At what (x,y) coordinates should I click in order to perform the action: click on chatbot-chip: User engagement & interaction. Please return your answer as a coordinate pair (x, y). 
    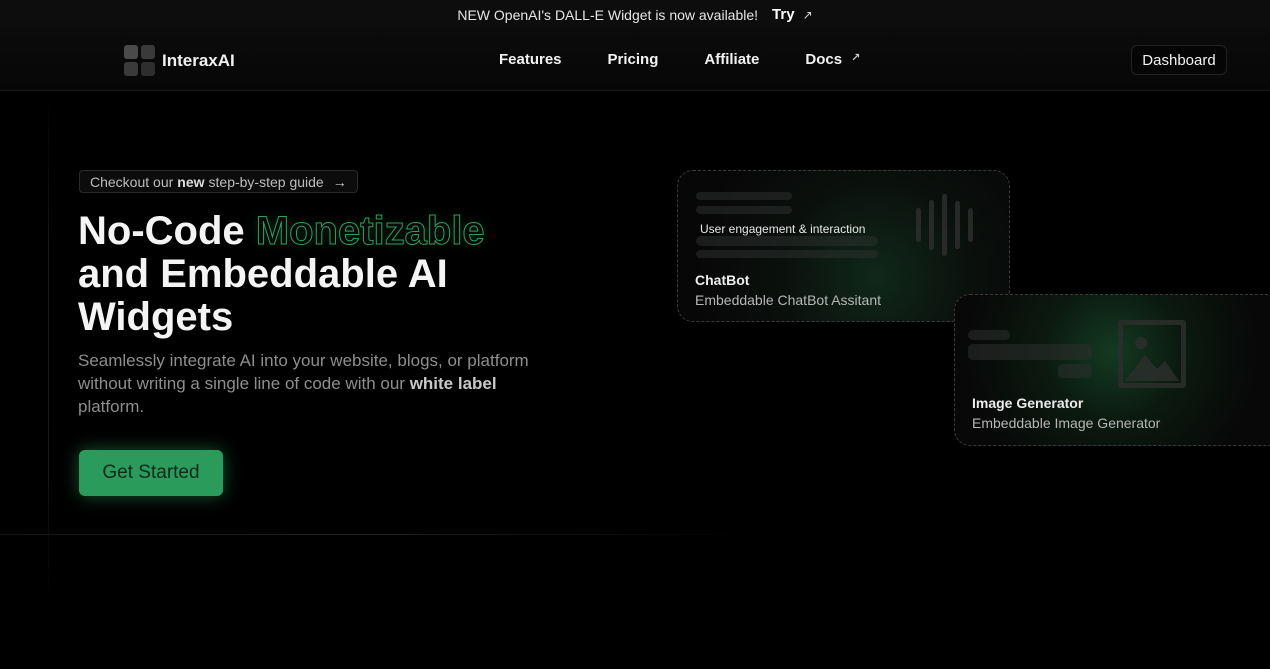
    Looking at the image, I should click on (783, 229).